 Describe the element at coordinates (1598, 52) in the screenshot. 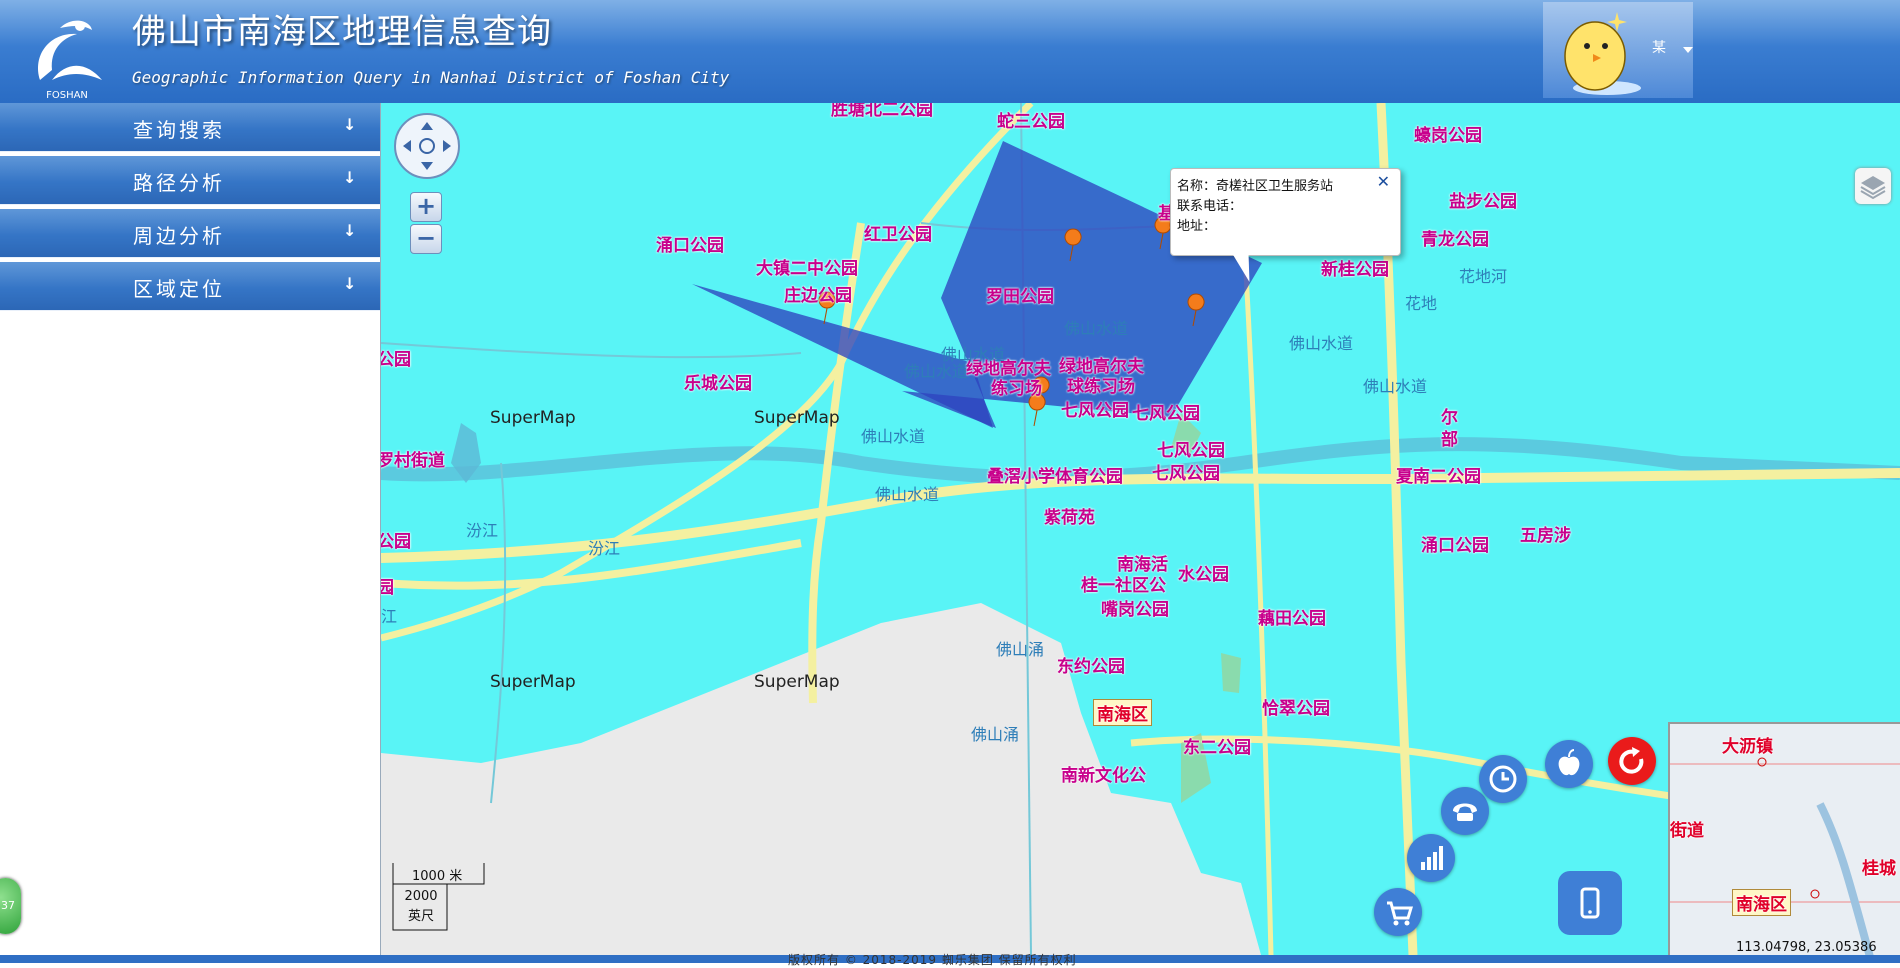

I see `avatar` at that location.